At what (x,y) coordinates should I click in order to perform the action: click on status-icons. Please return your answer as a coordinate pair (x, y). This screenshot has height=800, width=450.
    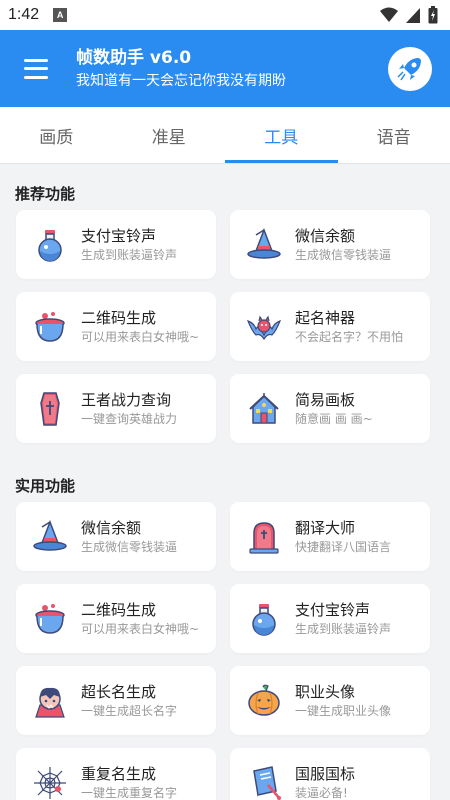
    Looking at the image, I should click on (409, 15).